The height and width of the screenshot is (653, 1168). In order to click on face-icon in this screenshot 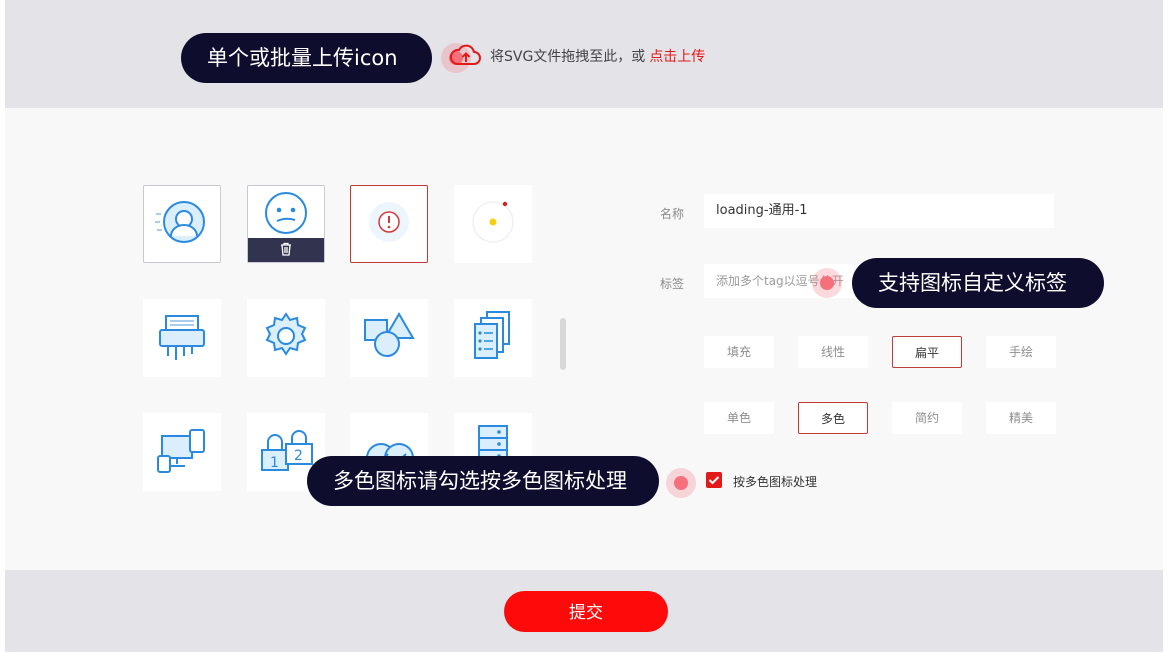, I will do `click(286, 215)`.